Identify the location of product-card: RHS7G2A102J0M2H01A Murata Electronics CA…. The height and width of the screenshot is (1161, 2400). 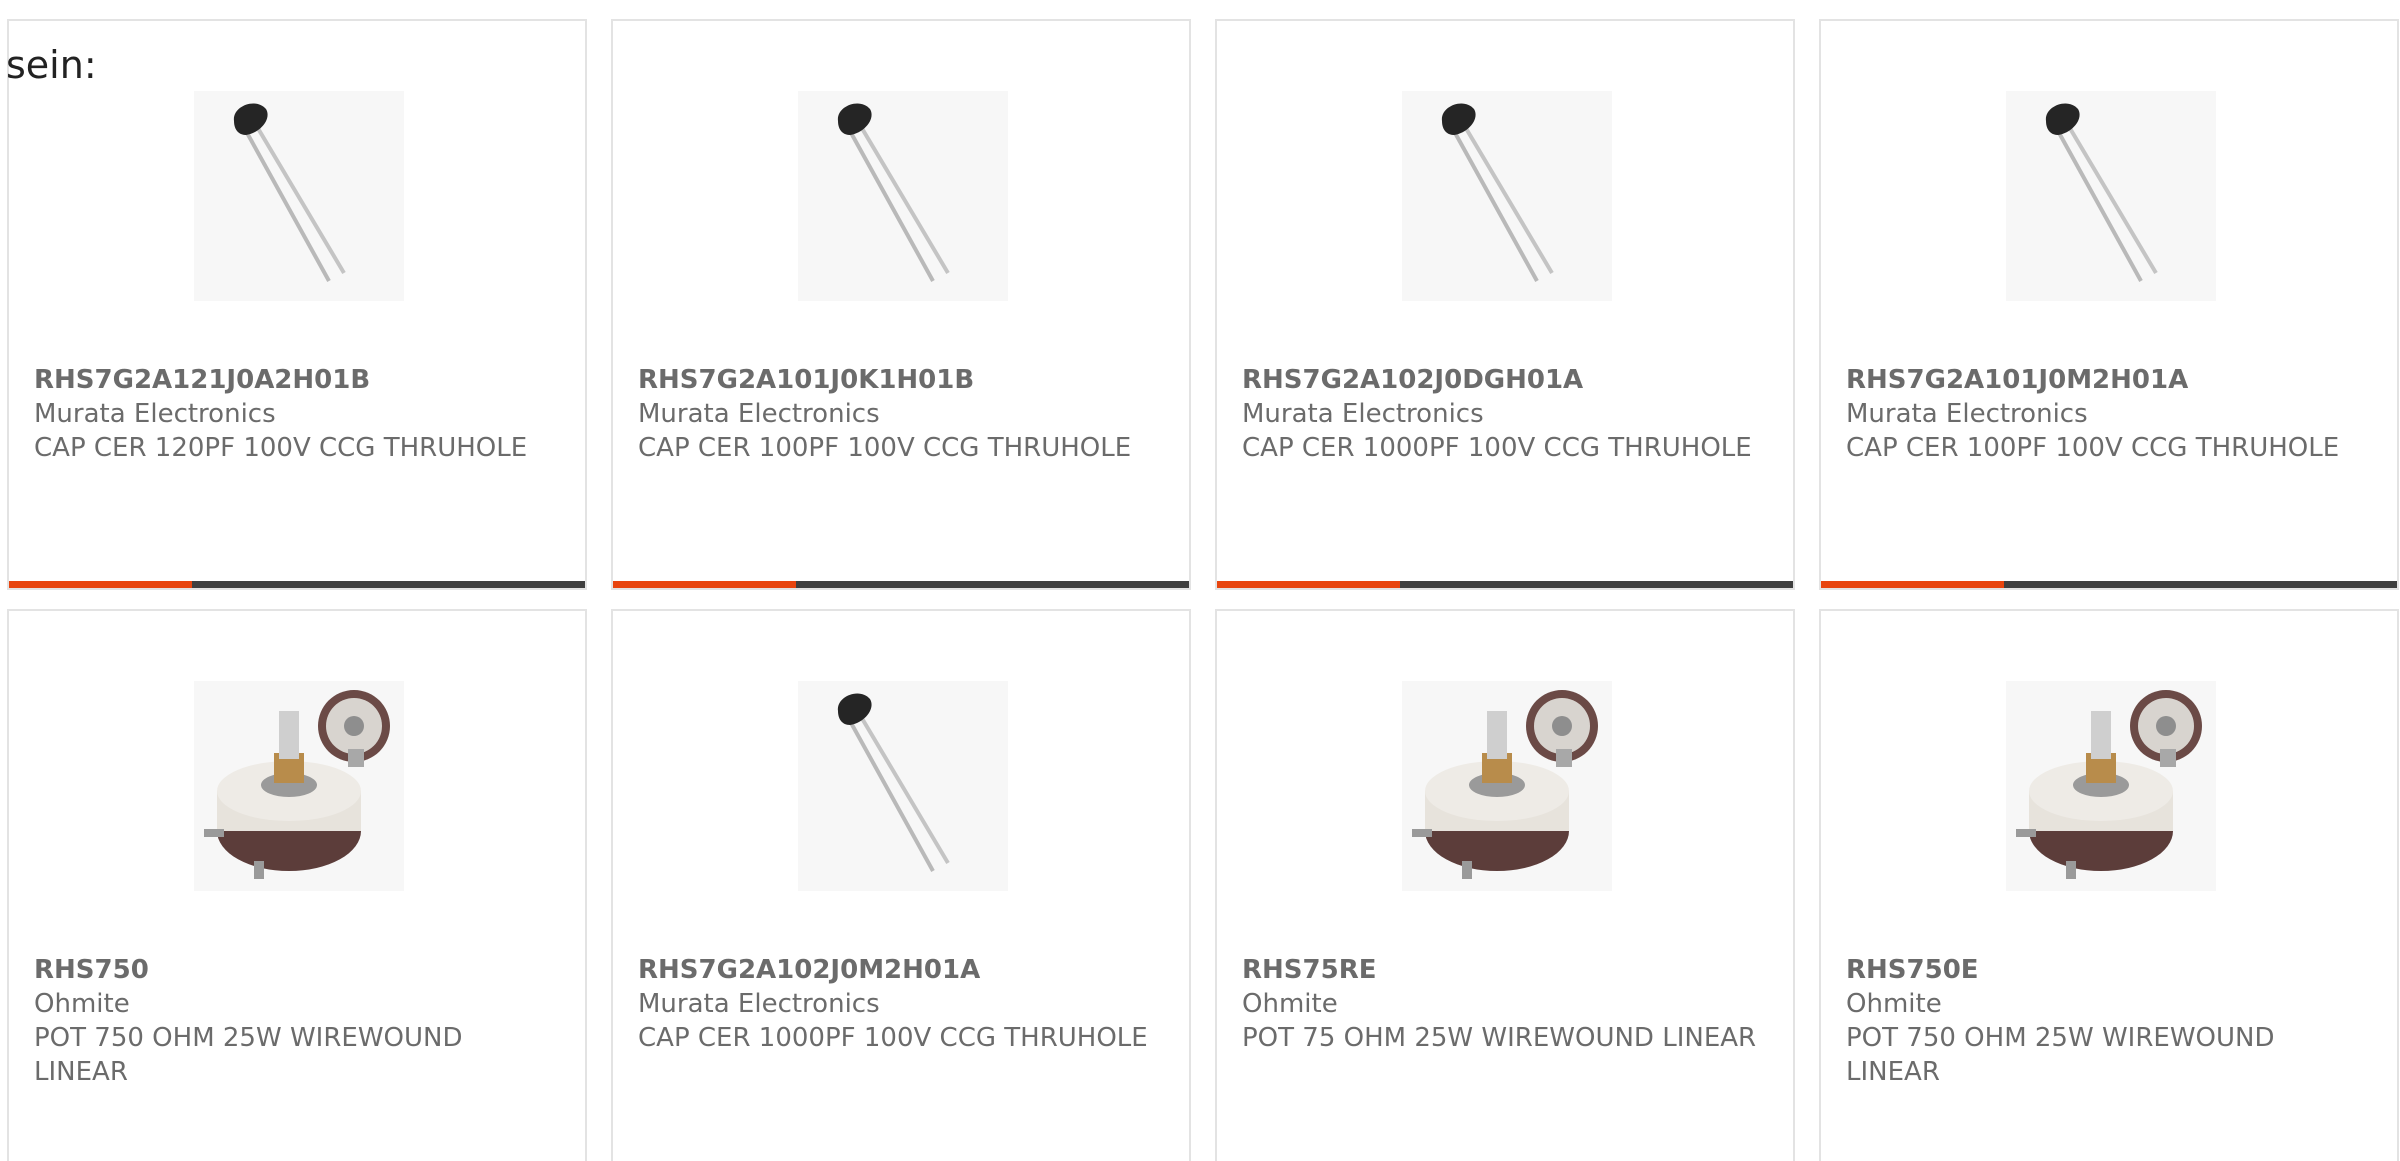
(901, 885).